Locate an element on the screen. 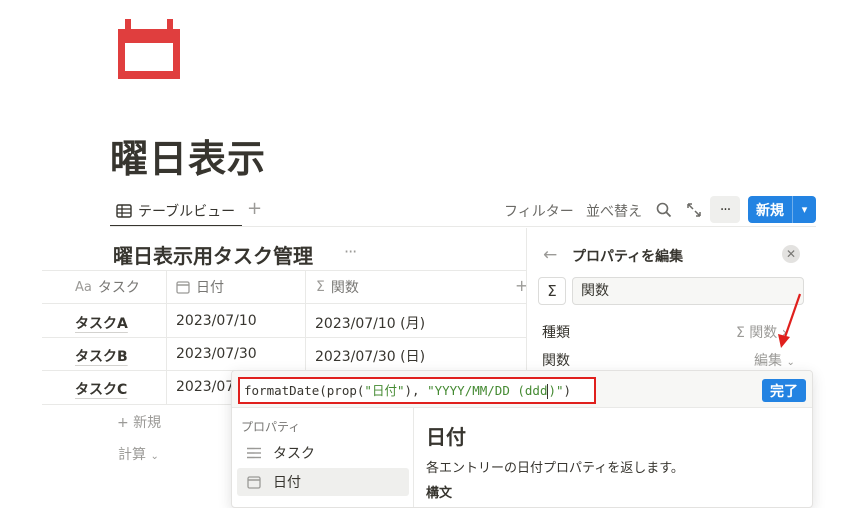  done-button: 完了 is located at coordinates (784, 390).